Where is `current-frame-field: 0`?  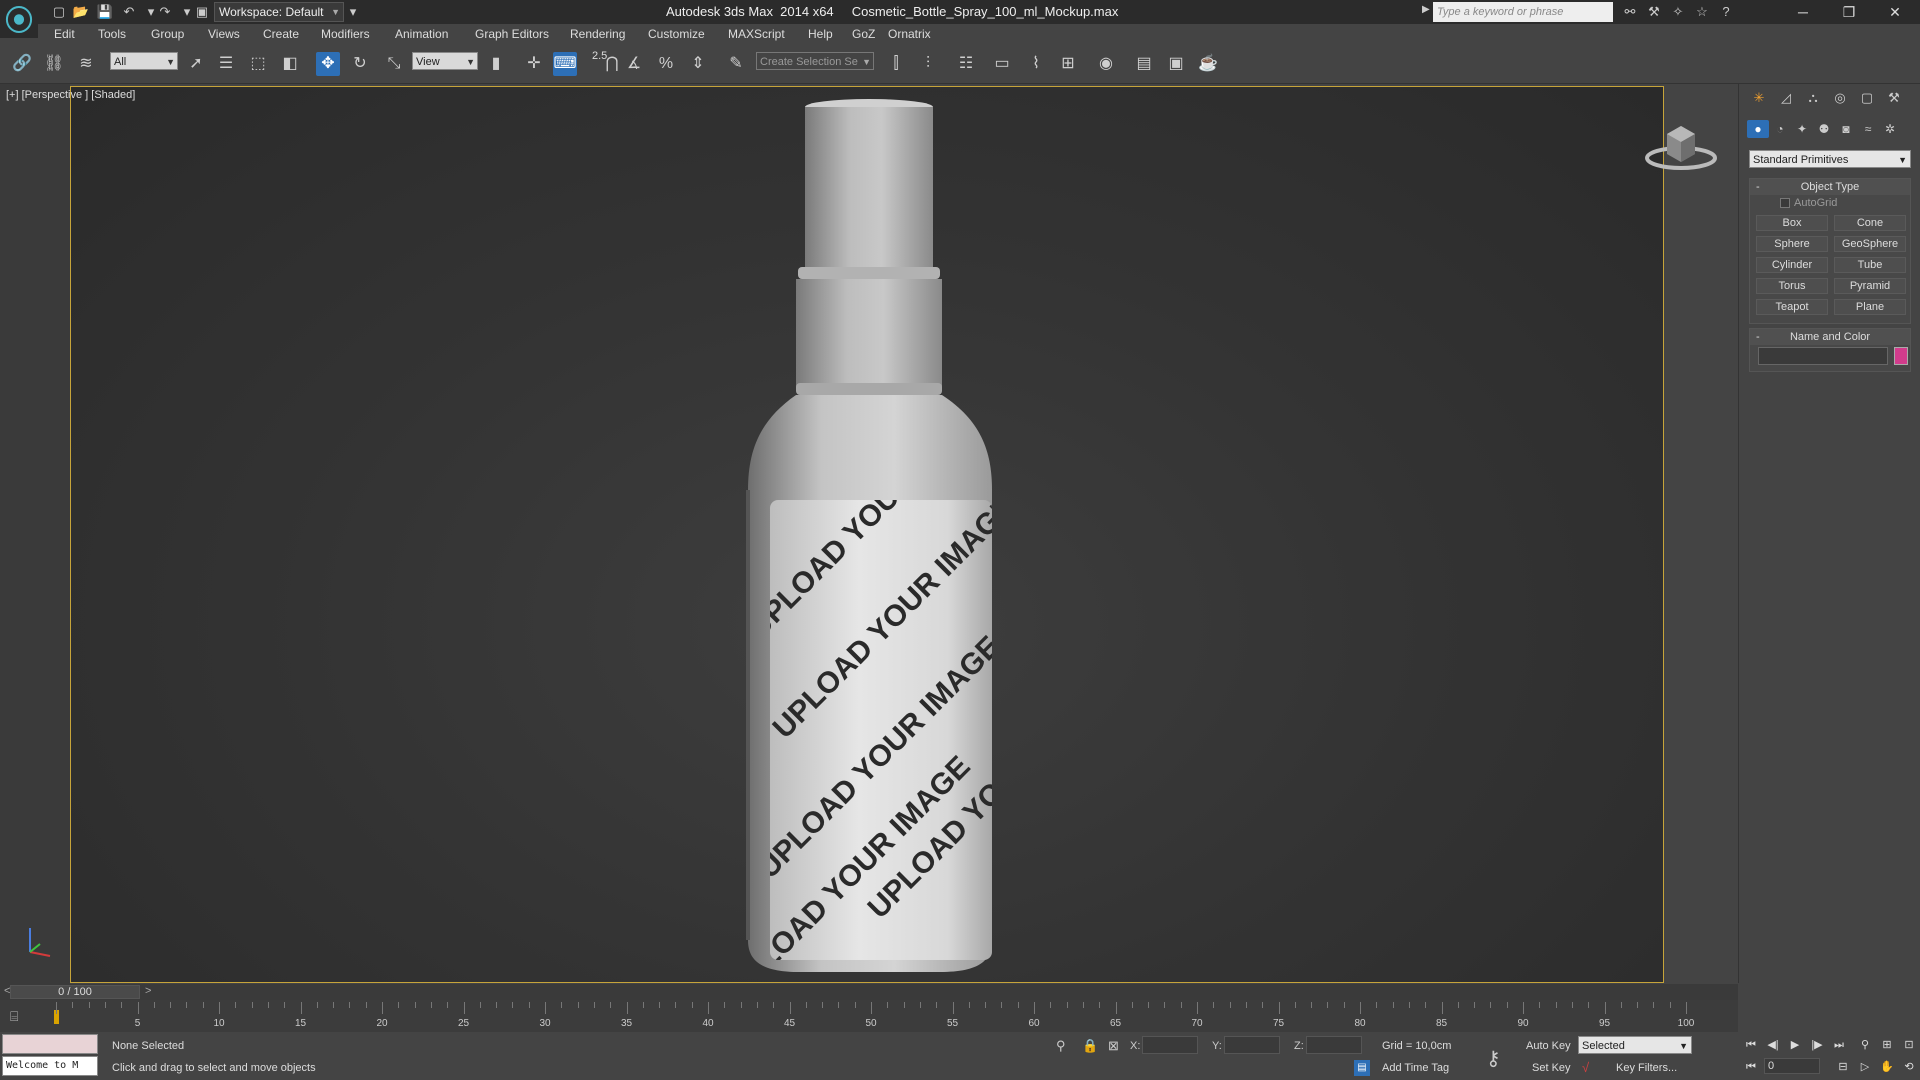
current-frame-field: 0 is located at coordinates (1792, 1066).